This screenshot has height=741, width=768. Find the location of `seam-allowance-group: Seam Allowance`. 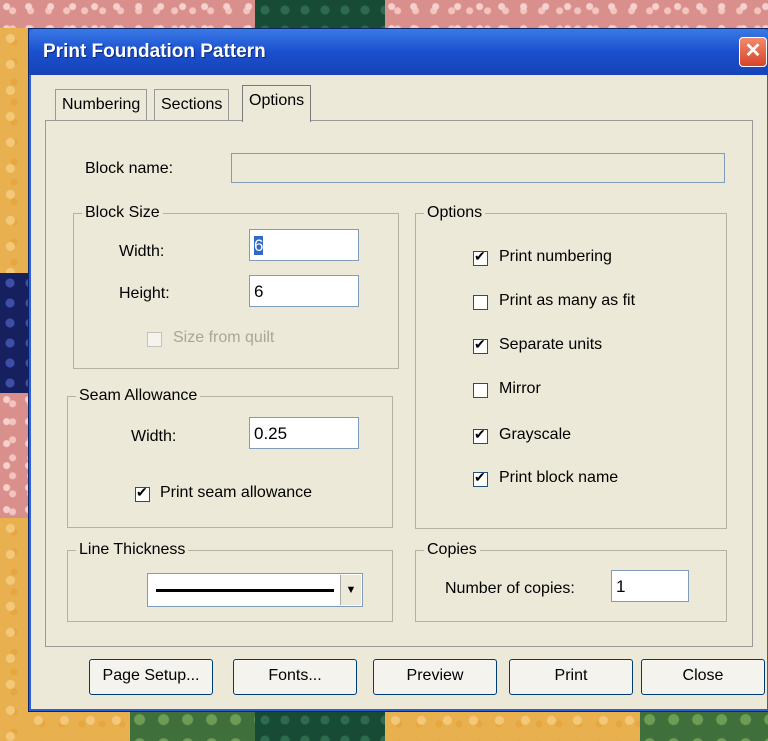

seam-allowance-group: Seam Allowance is located at coordinates (230, 457).